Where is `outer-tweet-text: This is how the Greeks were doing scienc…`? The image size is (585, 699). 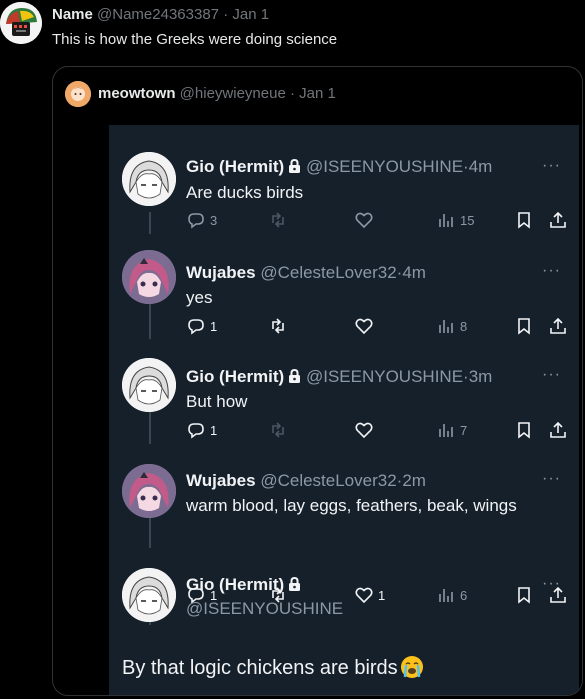
outer-tweet-text: This is how the Greeks were doing scienc… is located at coordinates (195, 39).